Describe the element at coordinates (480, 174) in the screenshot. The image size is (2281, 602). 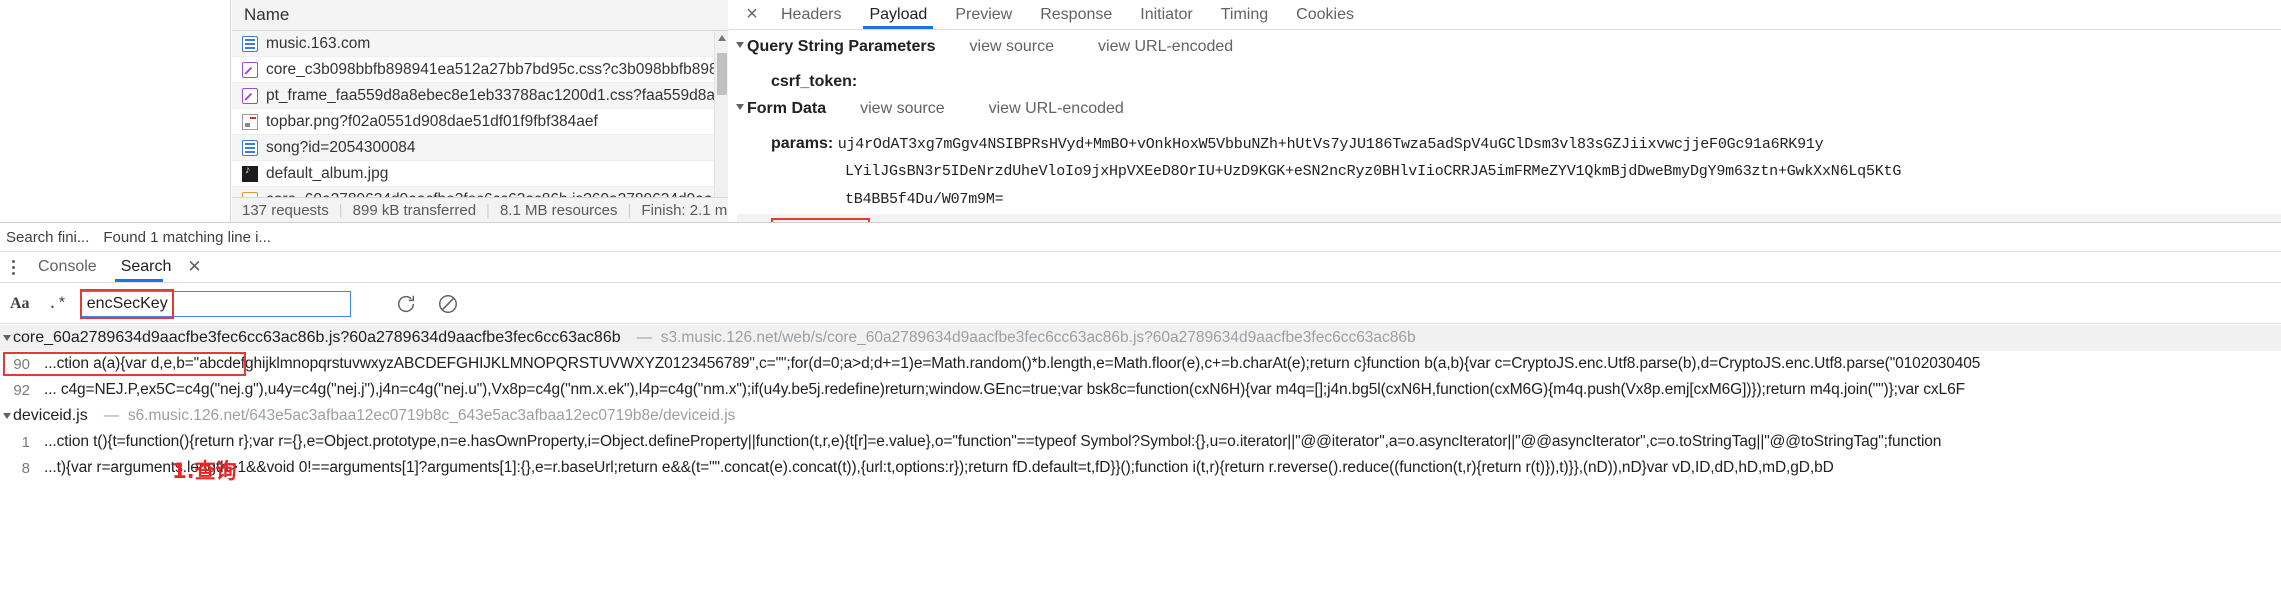
I see `request-row-default-album: default_album.jpg` at that location.